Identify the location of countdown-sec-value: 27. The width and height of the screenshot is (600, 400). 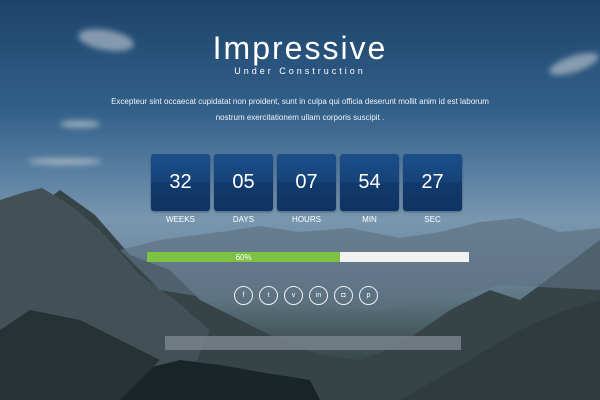
(432, 182).